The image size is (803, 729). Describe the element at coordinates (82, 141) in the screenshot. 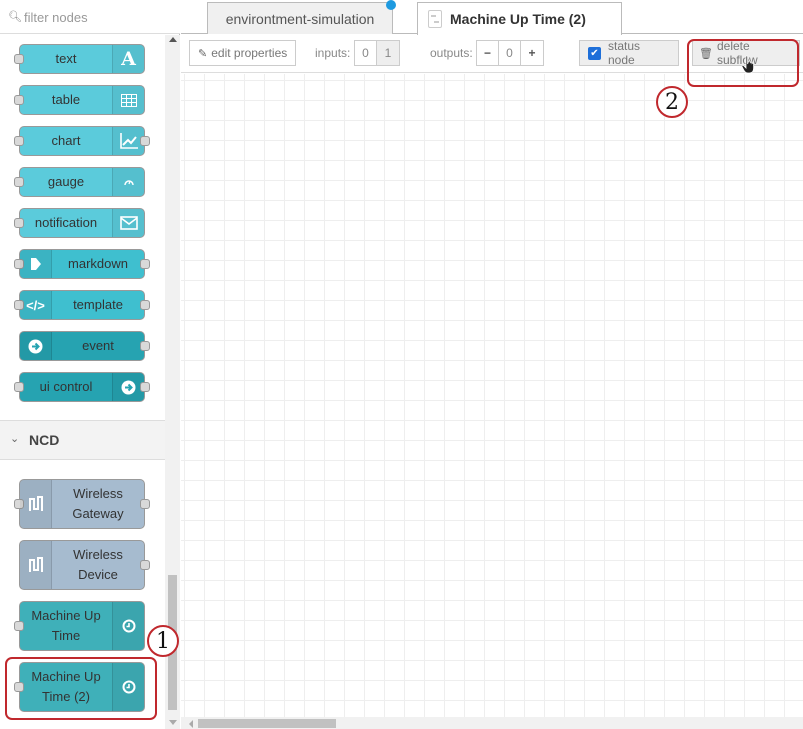

I see `palette-node-chart: chart` at that location.